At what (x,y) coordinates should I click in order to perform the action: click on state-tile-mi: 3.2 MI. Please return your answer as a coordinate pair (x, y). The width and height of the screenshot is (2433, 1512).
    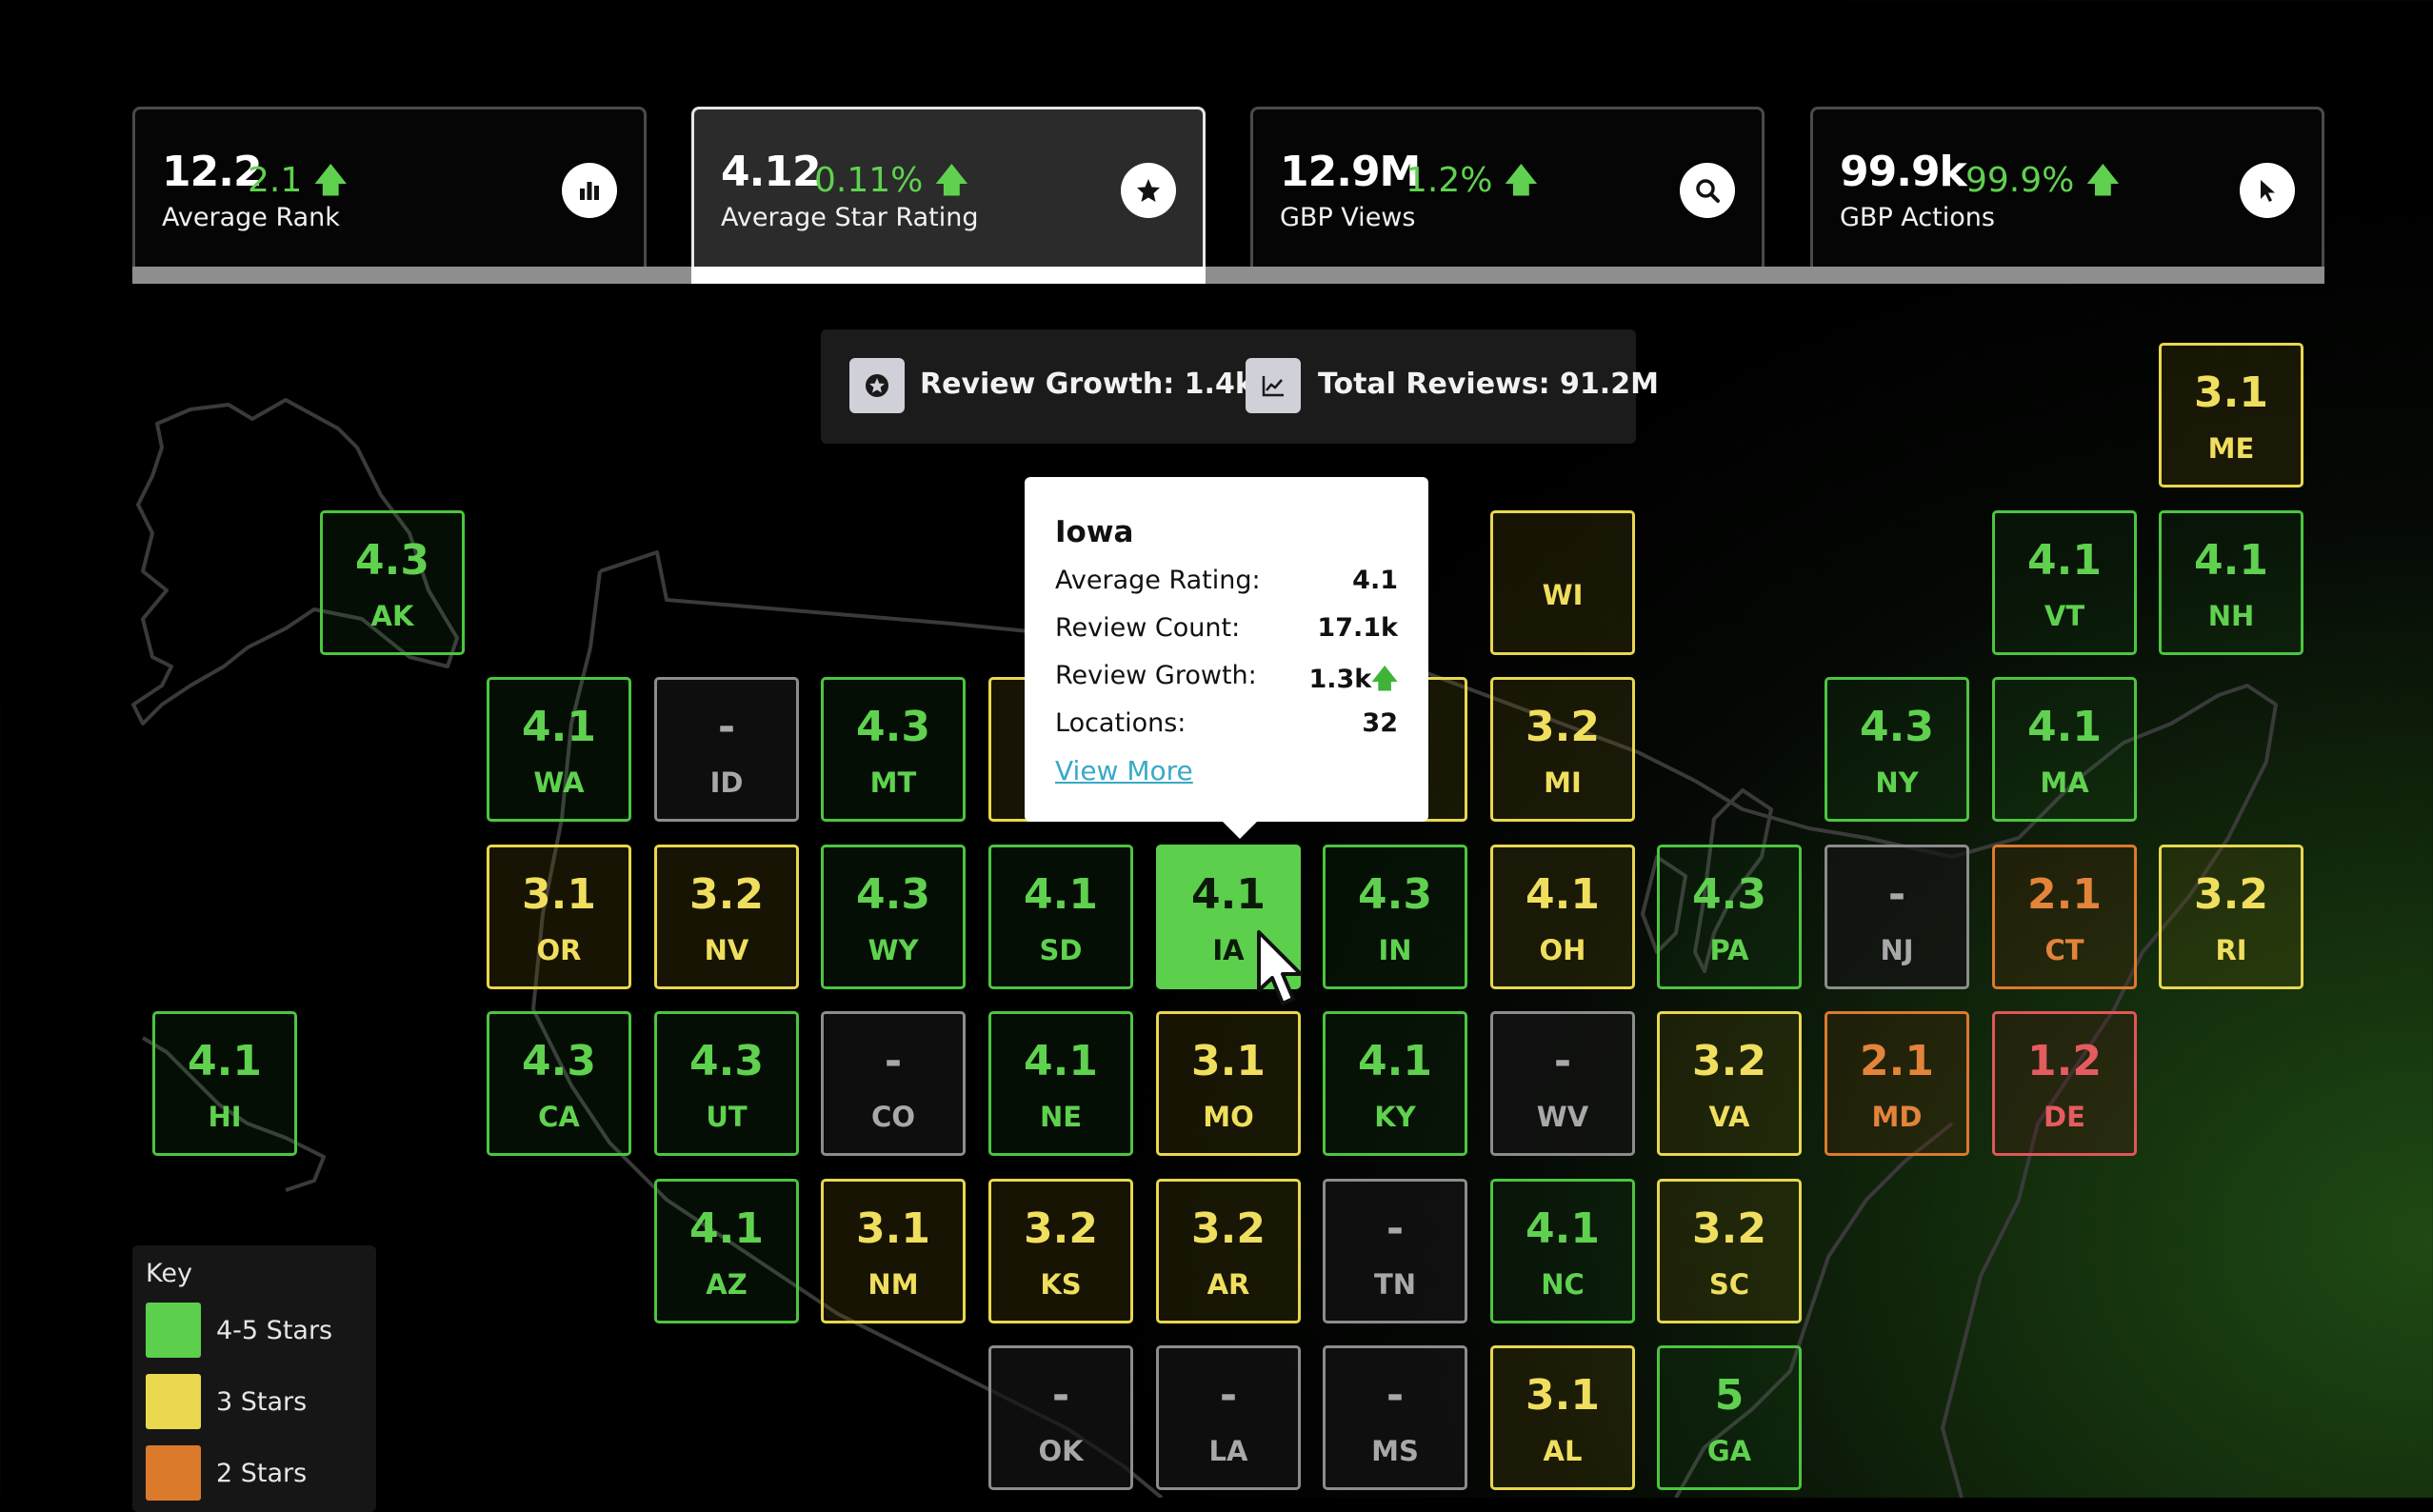
    Looking at the image, I should click on (1562, 749).